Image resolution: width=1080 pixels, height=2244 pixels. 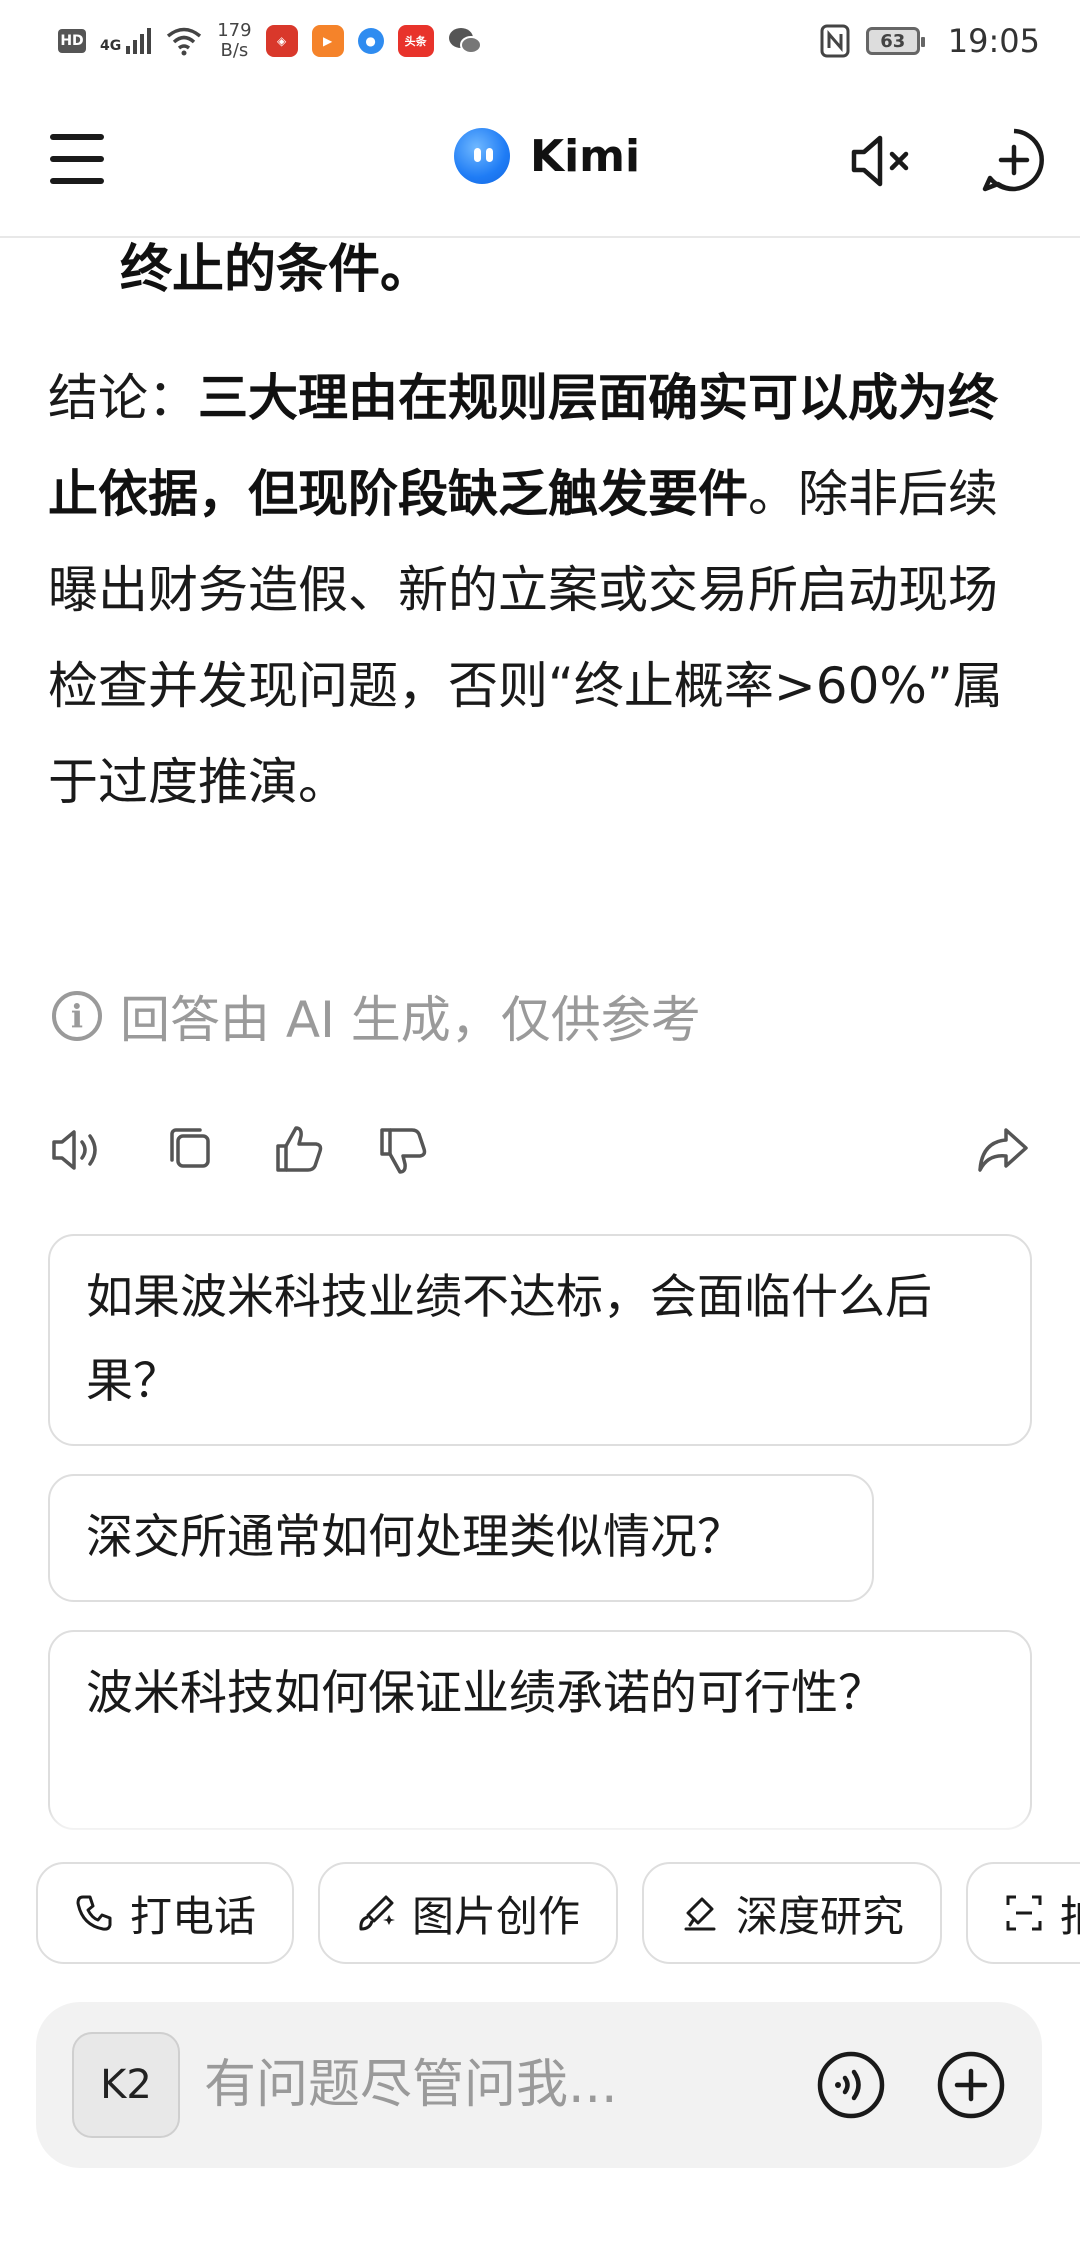 I want to click on scan-icon, so click(x=1024, y=1913).